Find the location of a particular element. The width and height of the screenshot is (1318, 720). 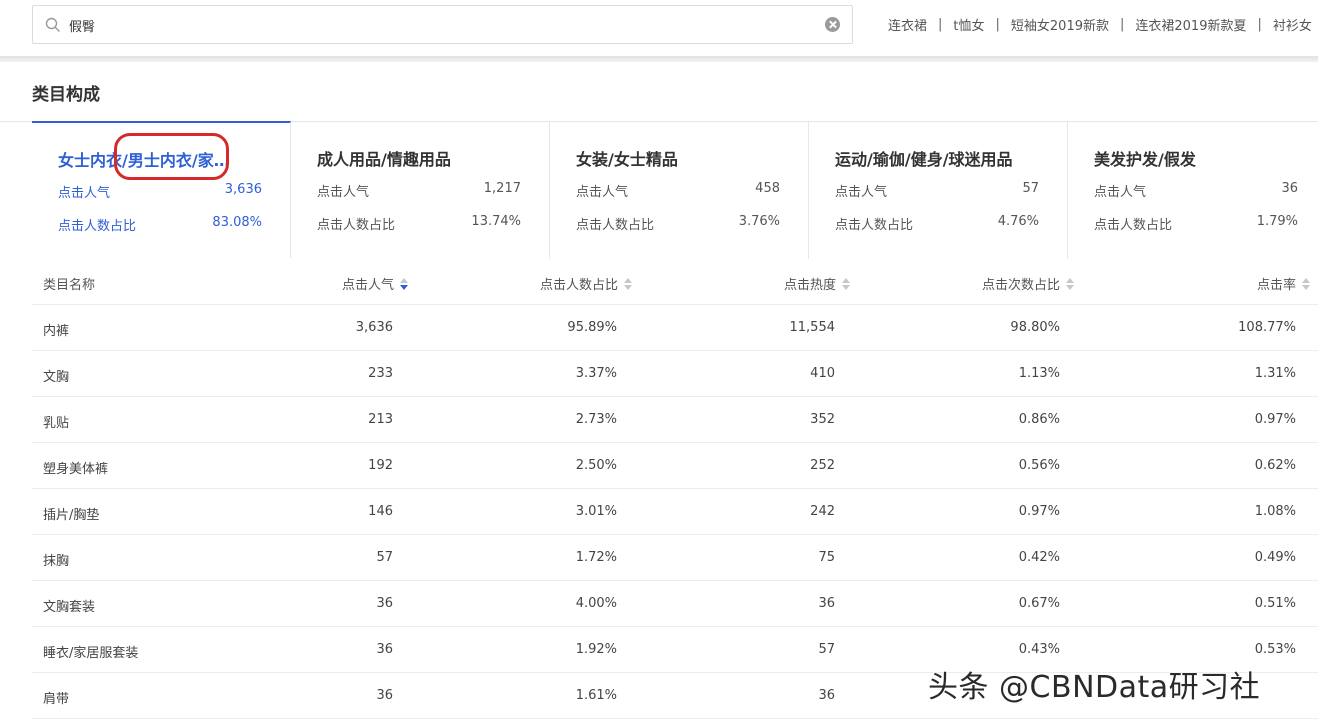

cell-click-rate: 108.77% is located at coordinates (1267, 327).